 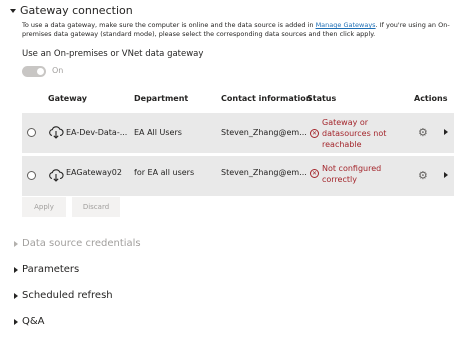 I want to click on apply-button: Apply, so click(x=44, y=207).